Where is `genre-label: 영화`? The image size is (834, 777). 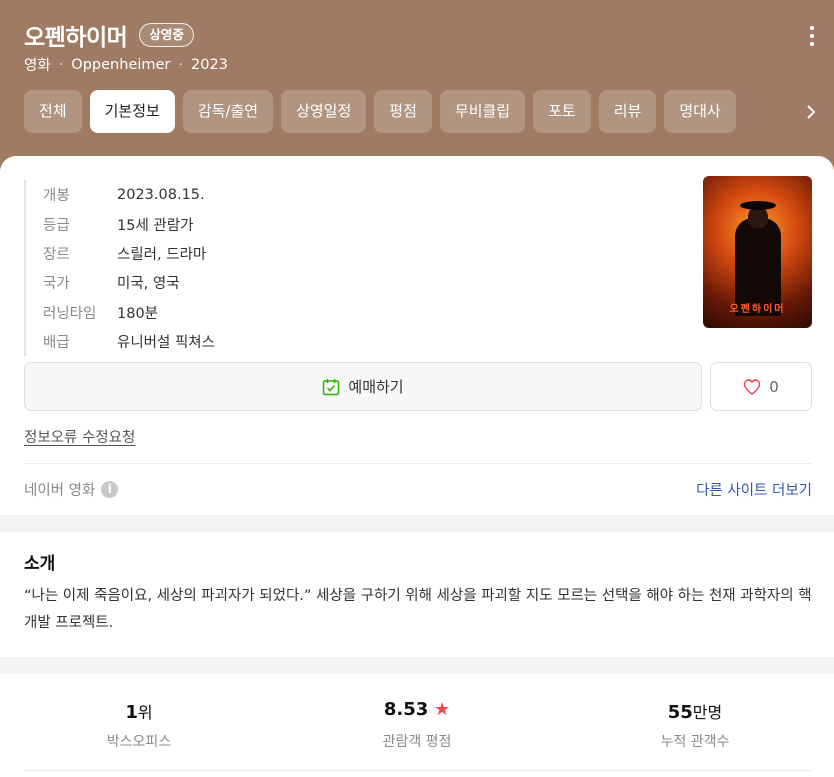
genre-label: 영화 is located at coordinates (37, 66).